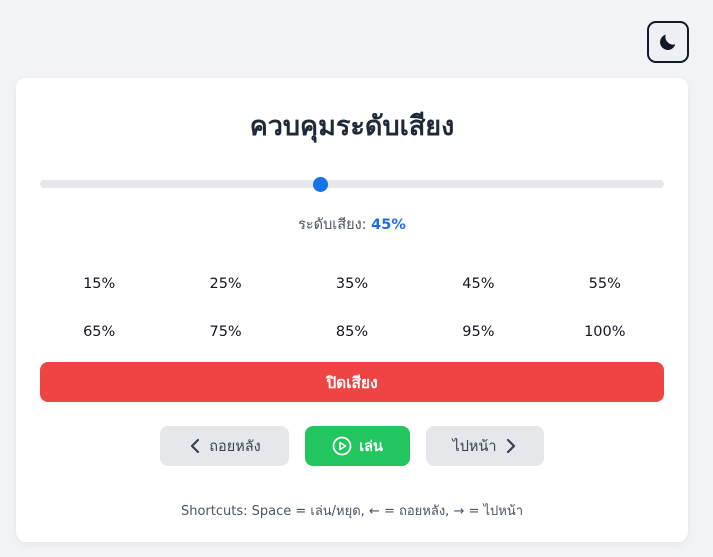 This screenshot has width=713, height=557. What do you see at coordinates (474, 446) in the screenshot?
I see `next-button-label: ไปหน้า` at bounding box center [474, 446].